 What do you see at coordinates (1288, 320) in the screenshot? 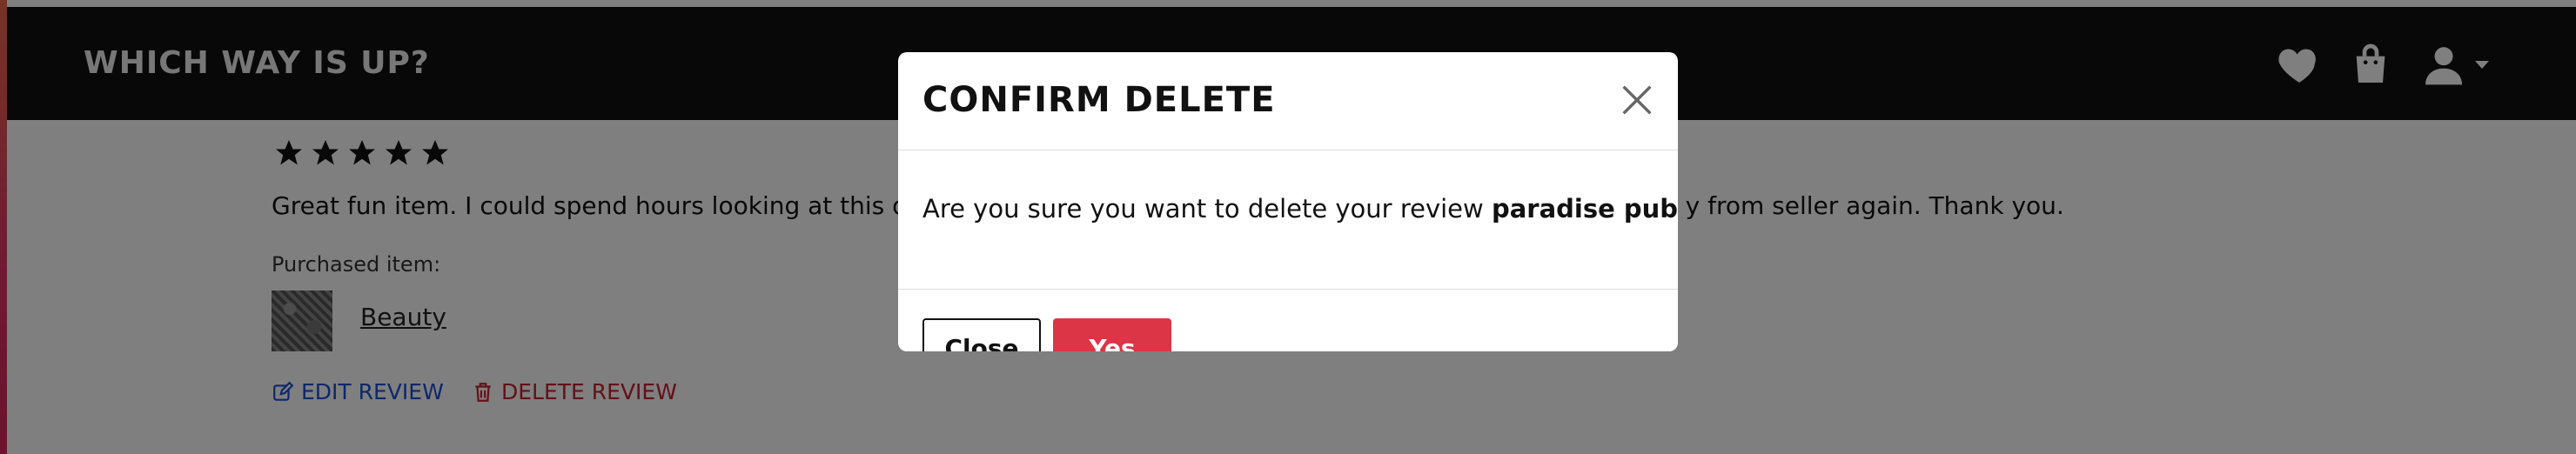
I see `modal-footer: Close Yes` at bounding box center [1288, 320].